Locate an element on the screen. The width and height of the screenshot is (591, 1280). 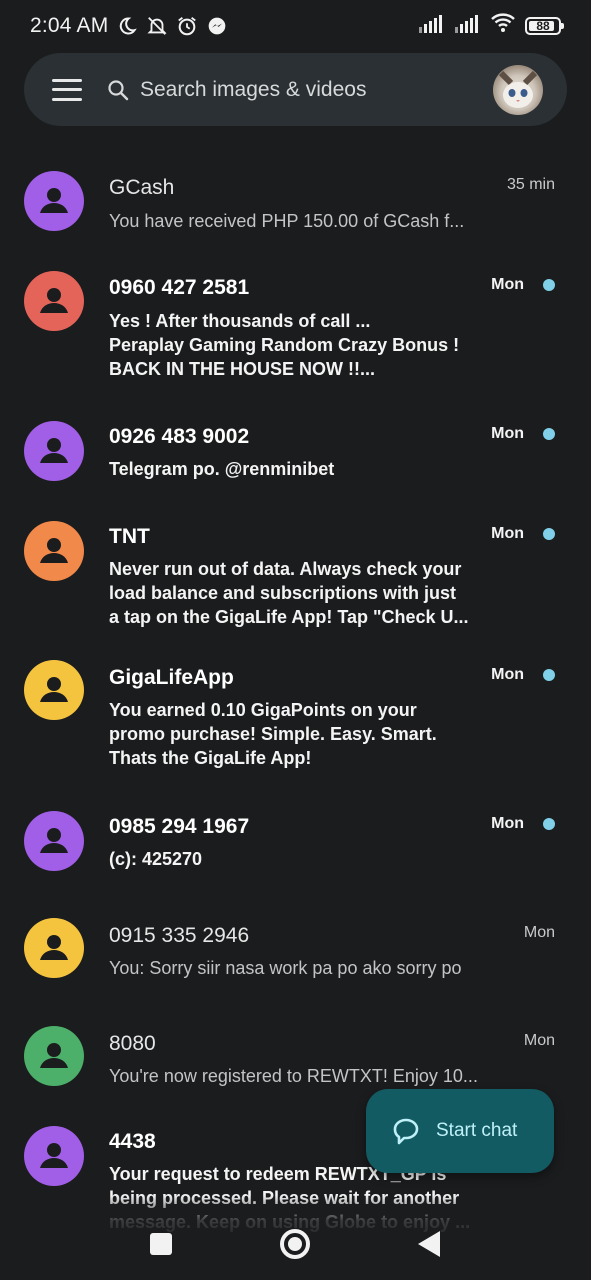
notifications-off-icon is located at coordinates (157, 26).